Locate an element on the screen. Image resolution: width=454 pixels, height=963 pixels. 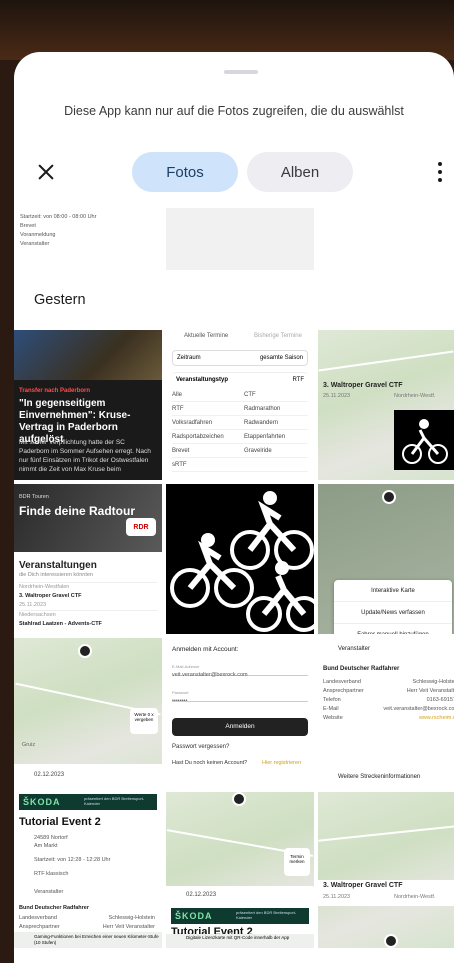
banner-kicker: BDR Touren is located at coordinates (34, 497).